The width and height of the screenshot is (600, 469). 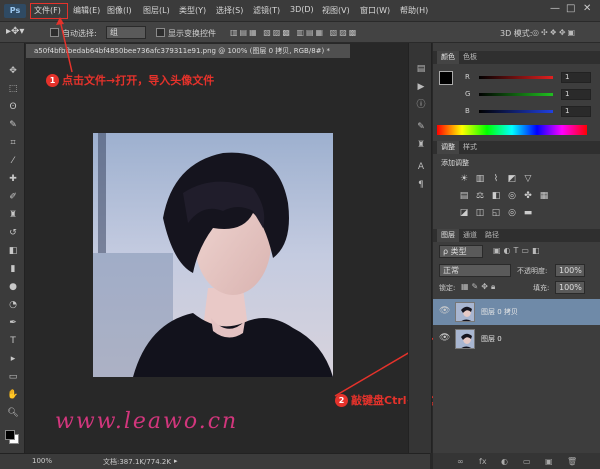 I want to click on menu-type: 类型(Y), so click(x=192, y=10).